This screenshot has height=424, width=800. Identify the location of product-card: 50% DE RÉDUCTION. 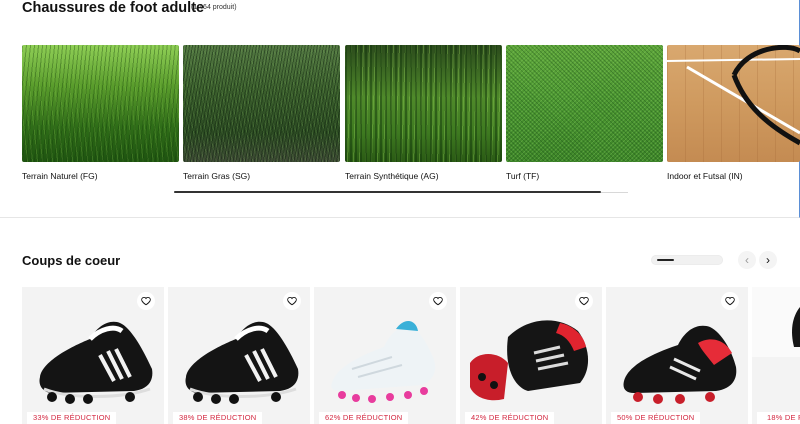
(677, 355).